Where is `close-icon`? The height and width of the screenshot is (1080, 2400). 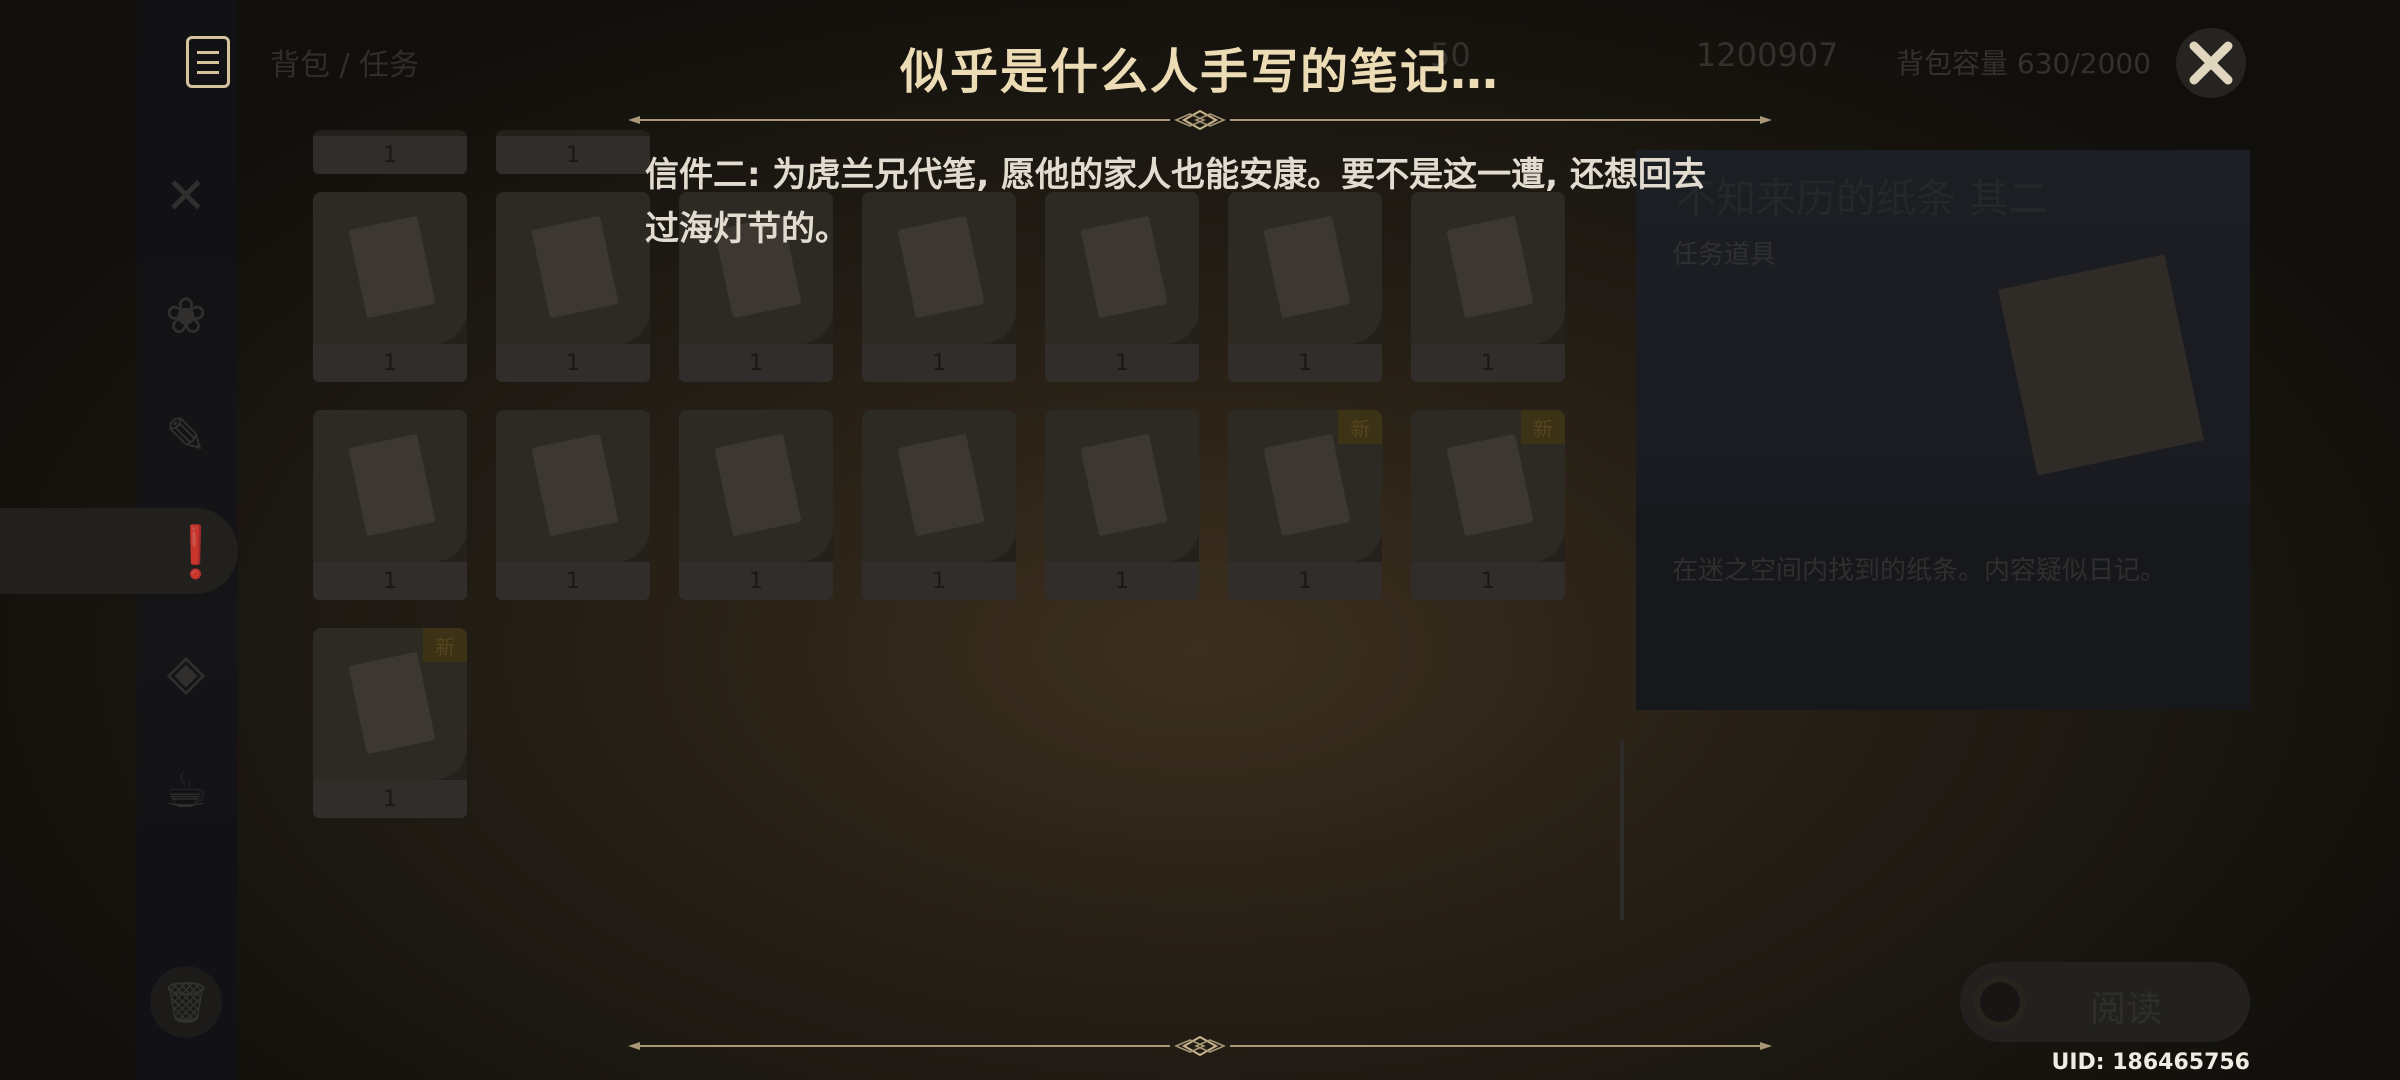 close-icon is located at coordinates (2211, 63).